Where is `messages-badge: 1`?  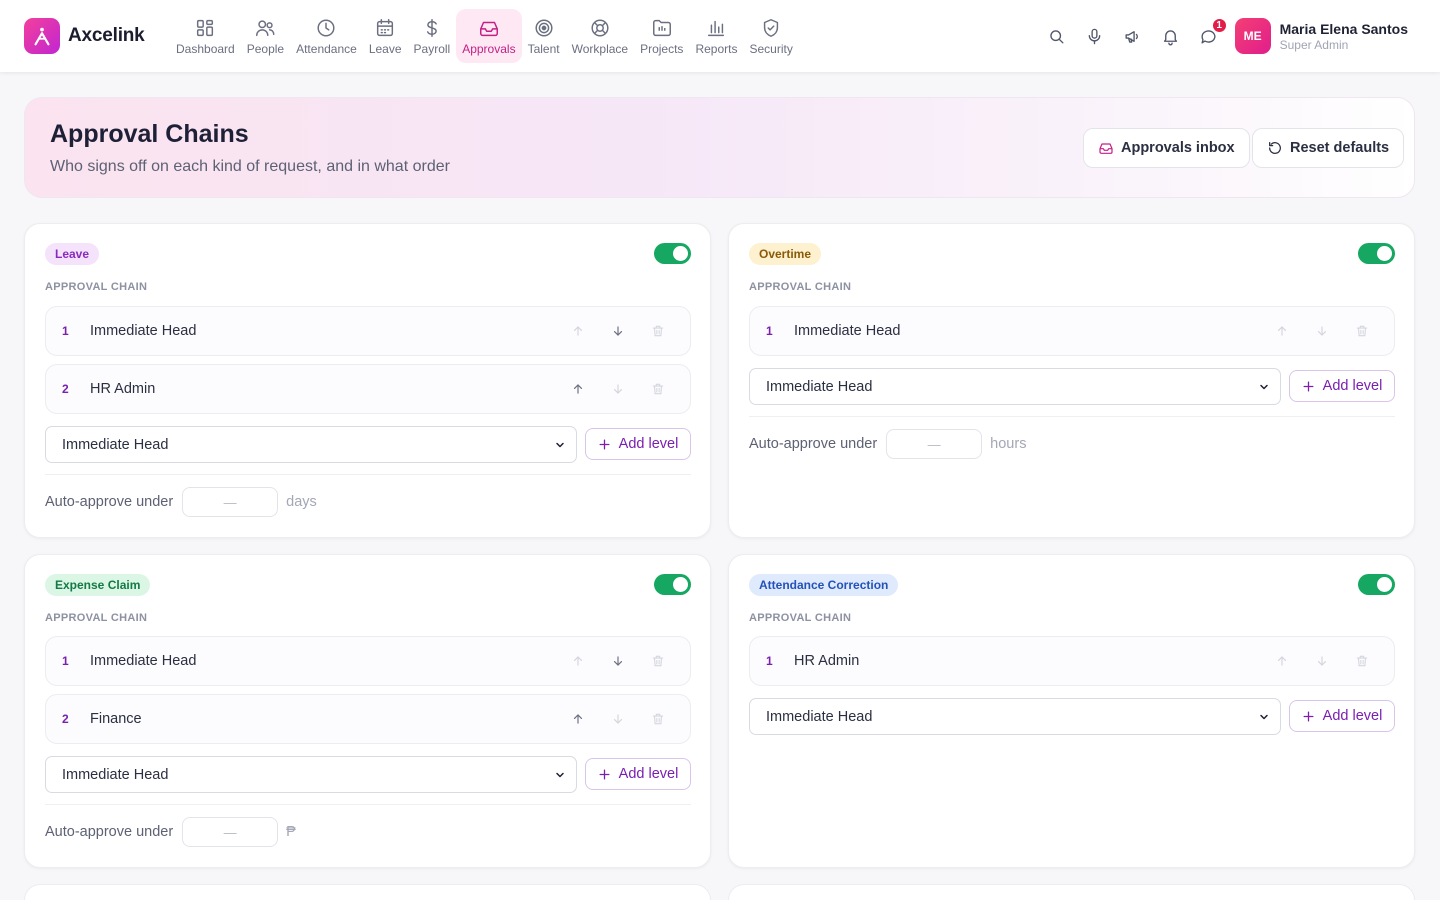 messages-badge: 1 is located at coordinates (1219, 25).